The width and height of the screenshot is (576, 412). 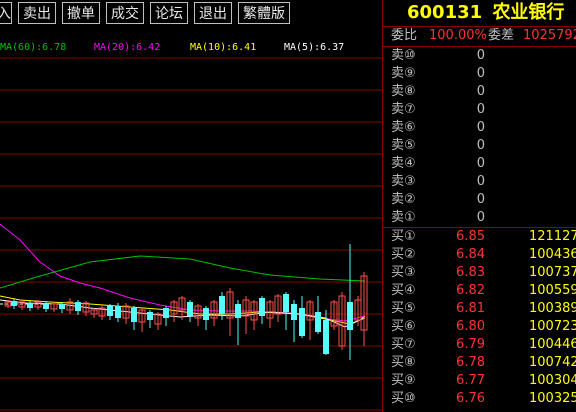 I want to click on trades-button: 成交, so click(x=125, y=13).